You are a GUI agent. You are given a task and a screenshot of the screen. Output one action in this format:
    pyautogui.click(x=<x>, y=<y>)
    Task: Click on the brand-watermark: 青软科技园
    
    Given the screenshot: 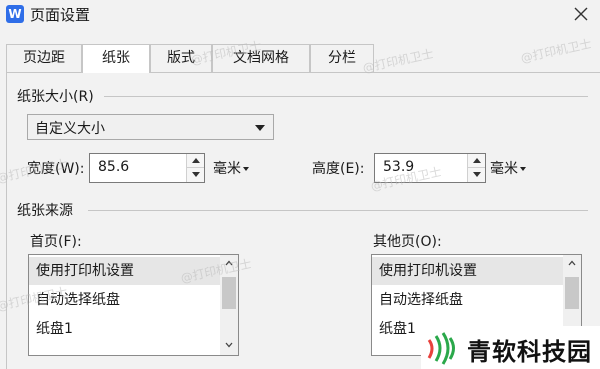 What is the action you would take?
    pyautogui.click(x=510, y=347)
    